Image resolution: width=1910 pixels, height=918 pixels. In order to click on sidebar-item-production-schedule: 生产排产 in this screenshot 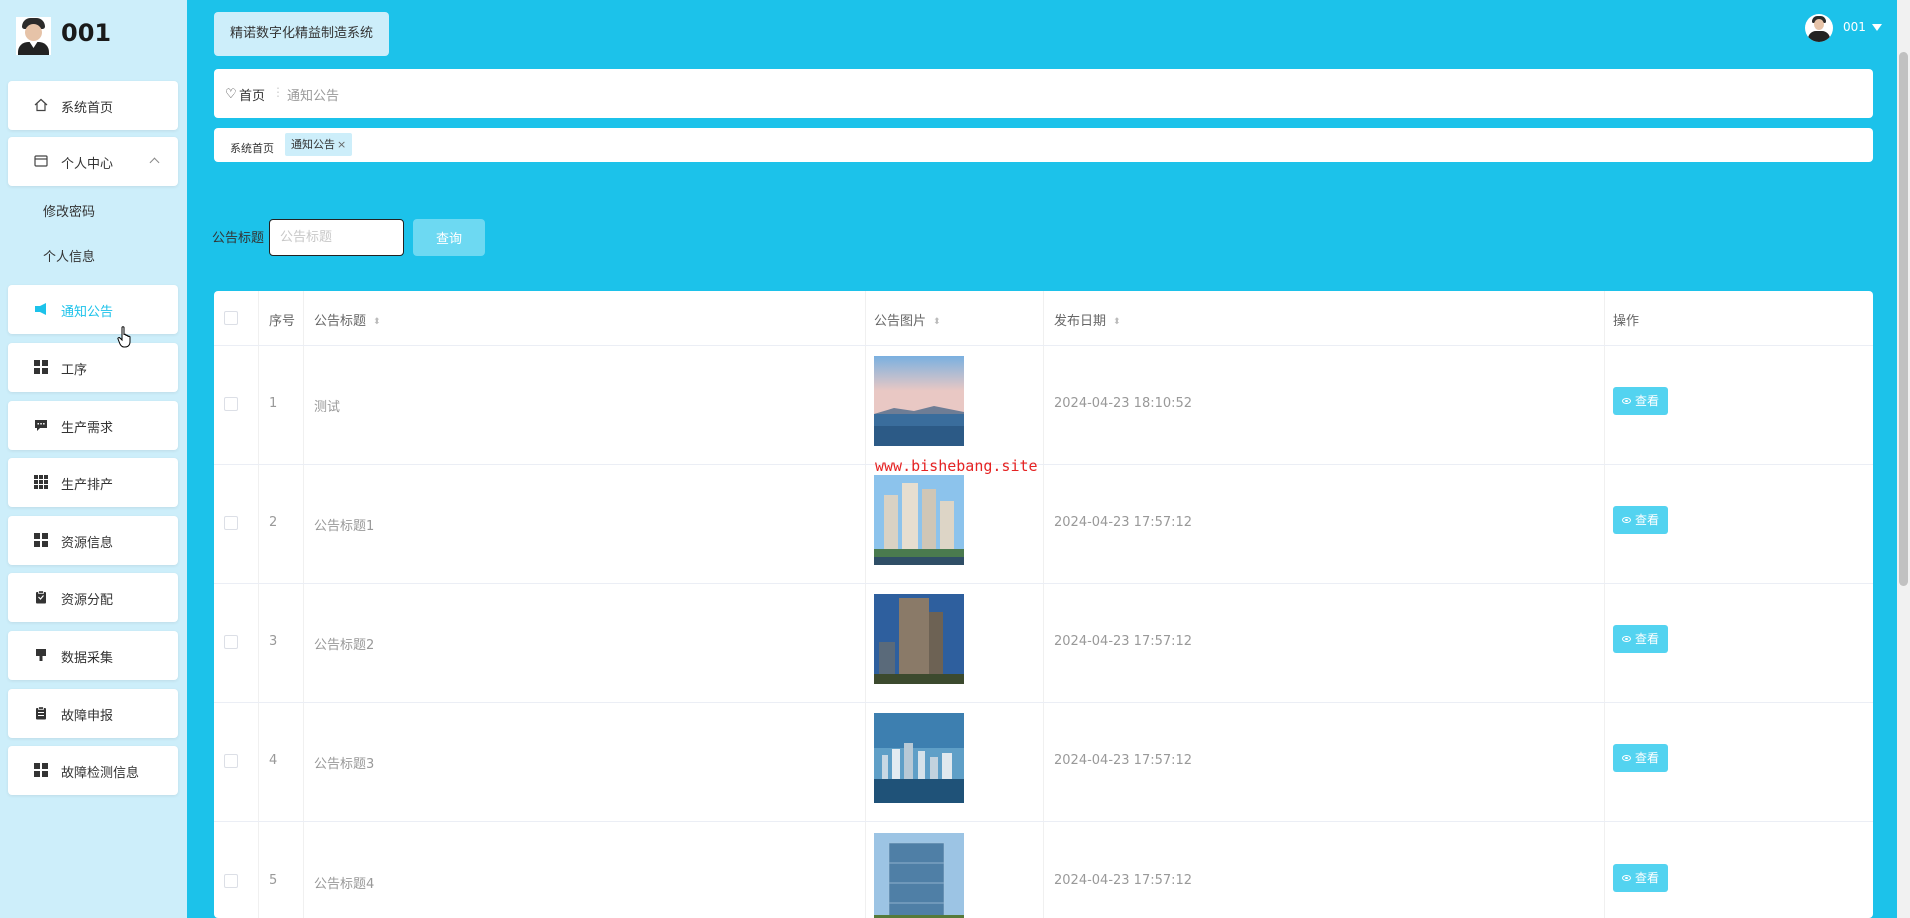, I will do `click(93, 482)`.